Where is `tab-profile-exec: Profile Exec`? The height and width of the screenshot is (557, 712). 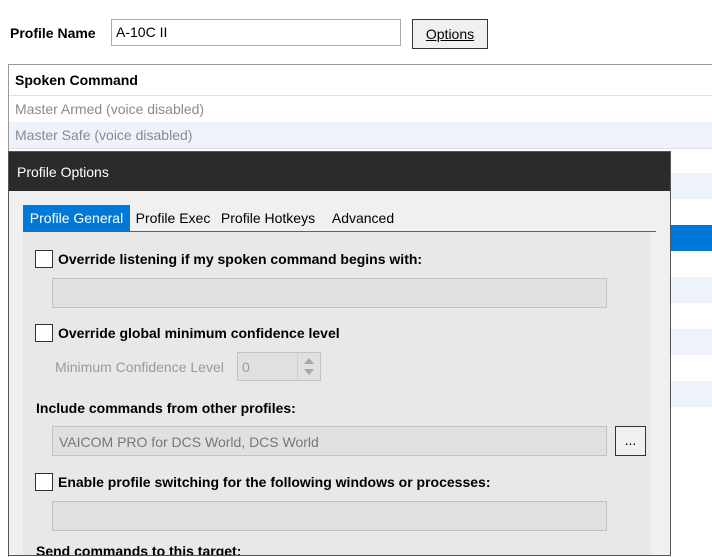
tab-profile-exec: Profile Exec is located at coordinates (173, 218).